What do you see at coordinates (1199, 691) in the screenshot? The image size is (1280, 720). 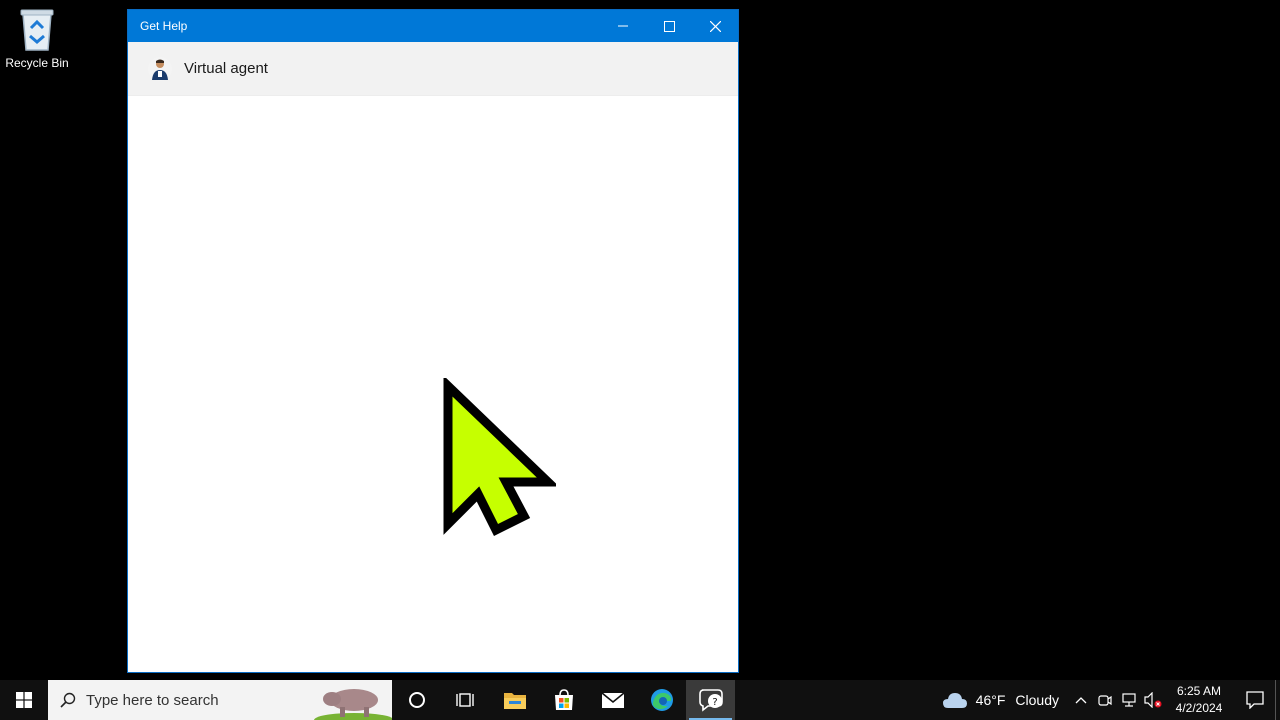 I see `clock-time: 6:25 AM` at bounding box center [1199, 691].